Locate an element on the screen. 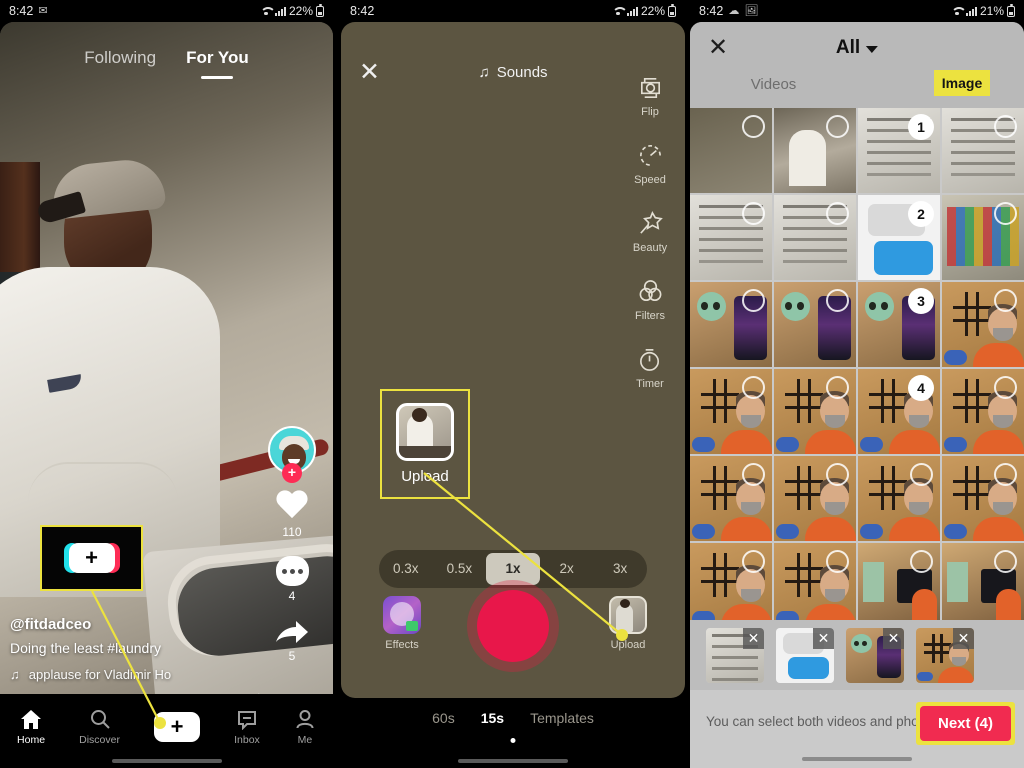  caption-username: @fitdadceo is located at coordinates (134, 624).